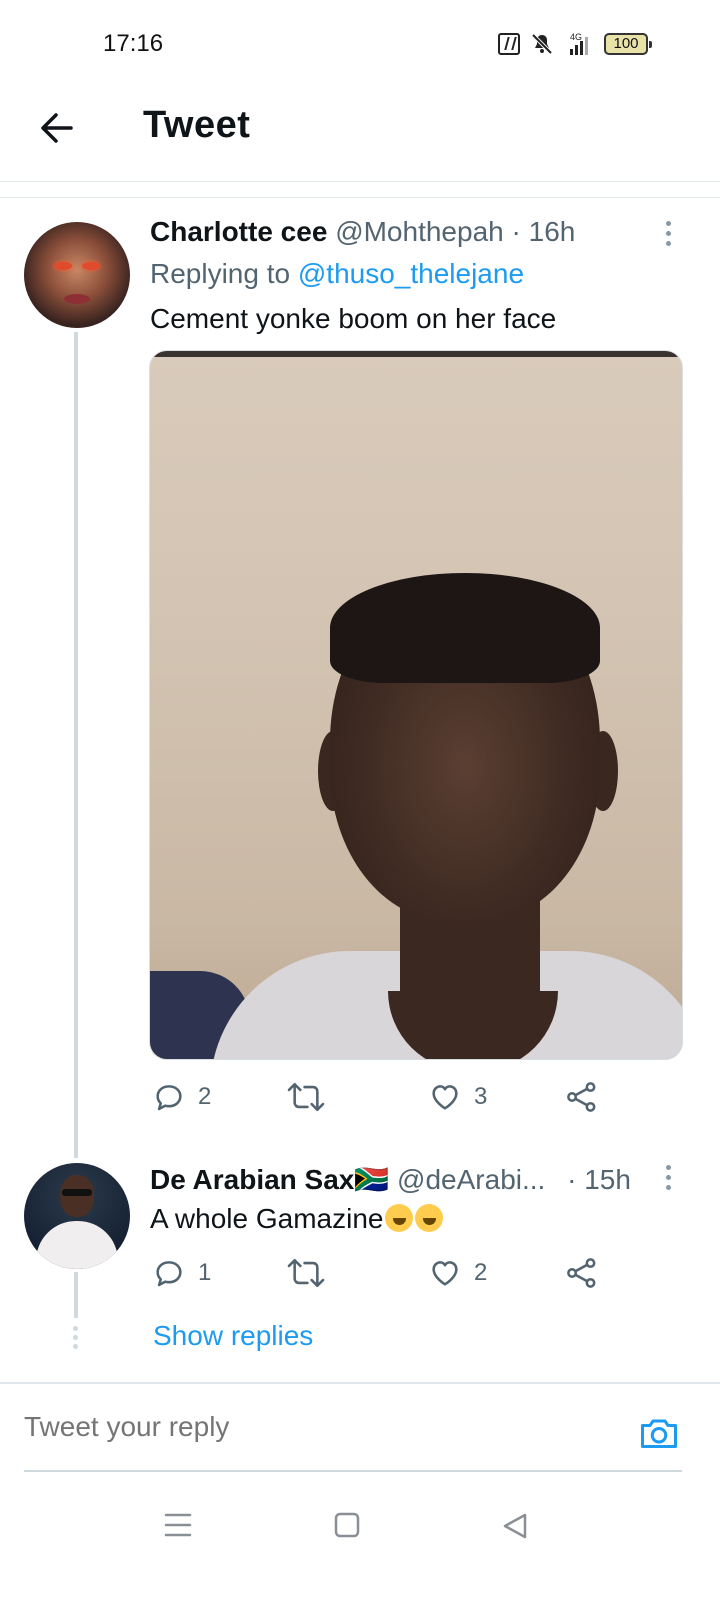 This screenshot has width=720, height=1600. Describe the element at coordinates (353, 318) in the screenshot. I see `tweet-text: Cement yonke boom on her face` at that location.